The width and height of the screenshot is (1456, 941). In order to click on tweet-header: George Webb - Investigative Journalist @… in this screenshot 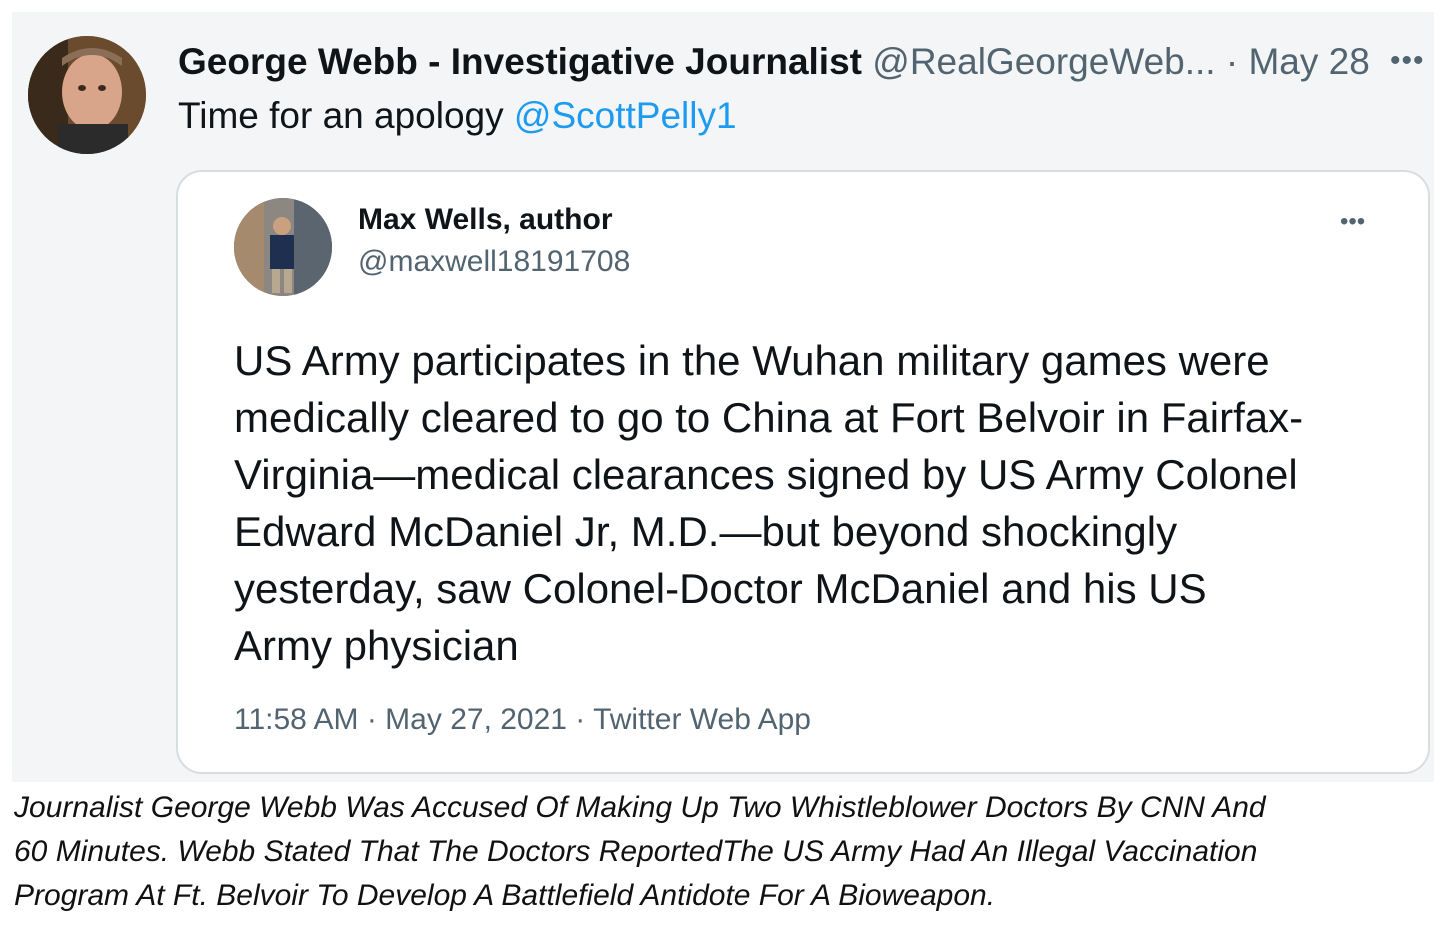, I will do `click(774, 62)`.